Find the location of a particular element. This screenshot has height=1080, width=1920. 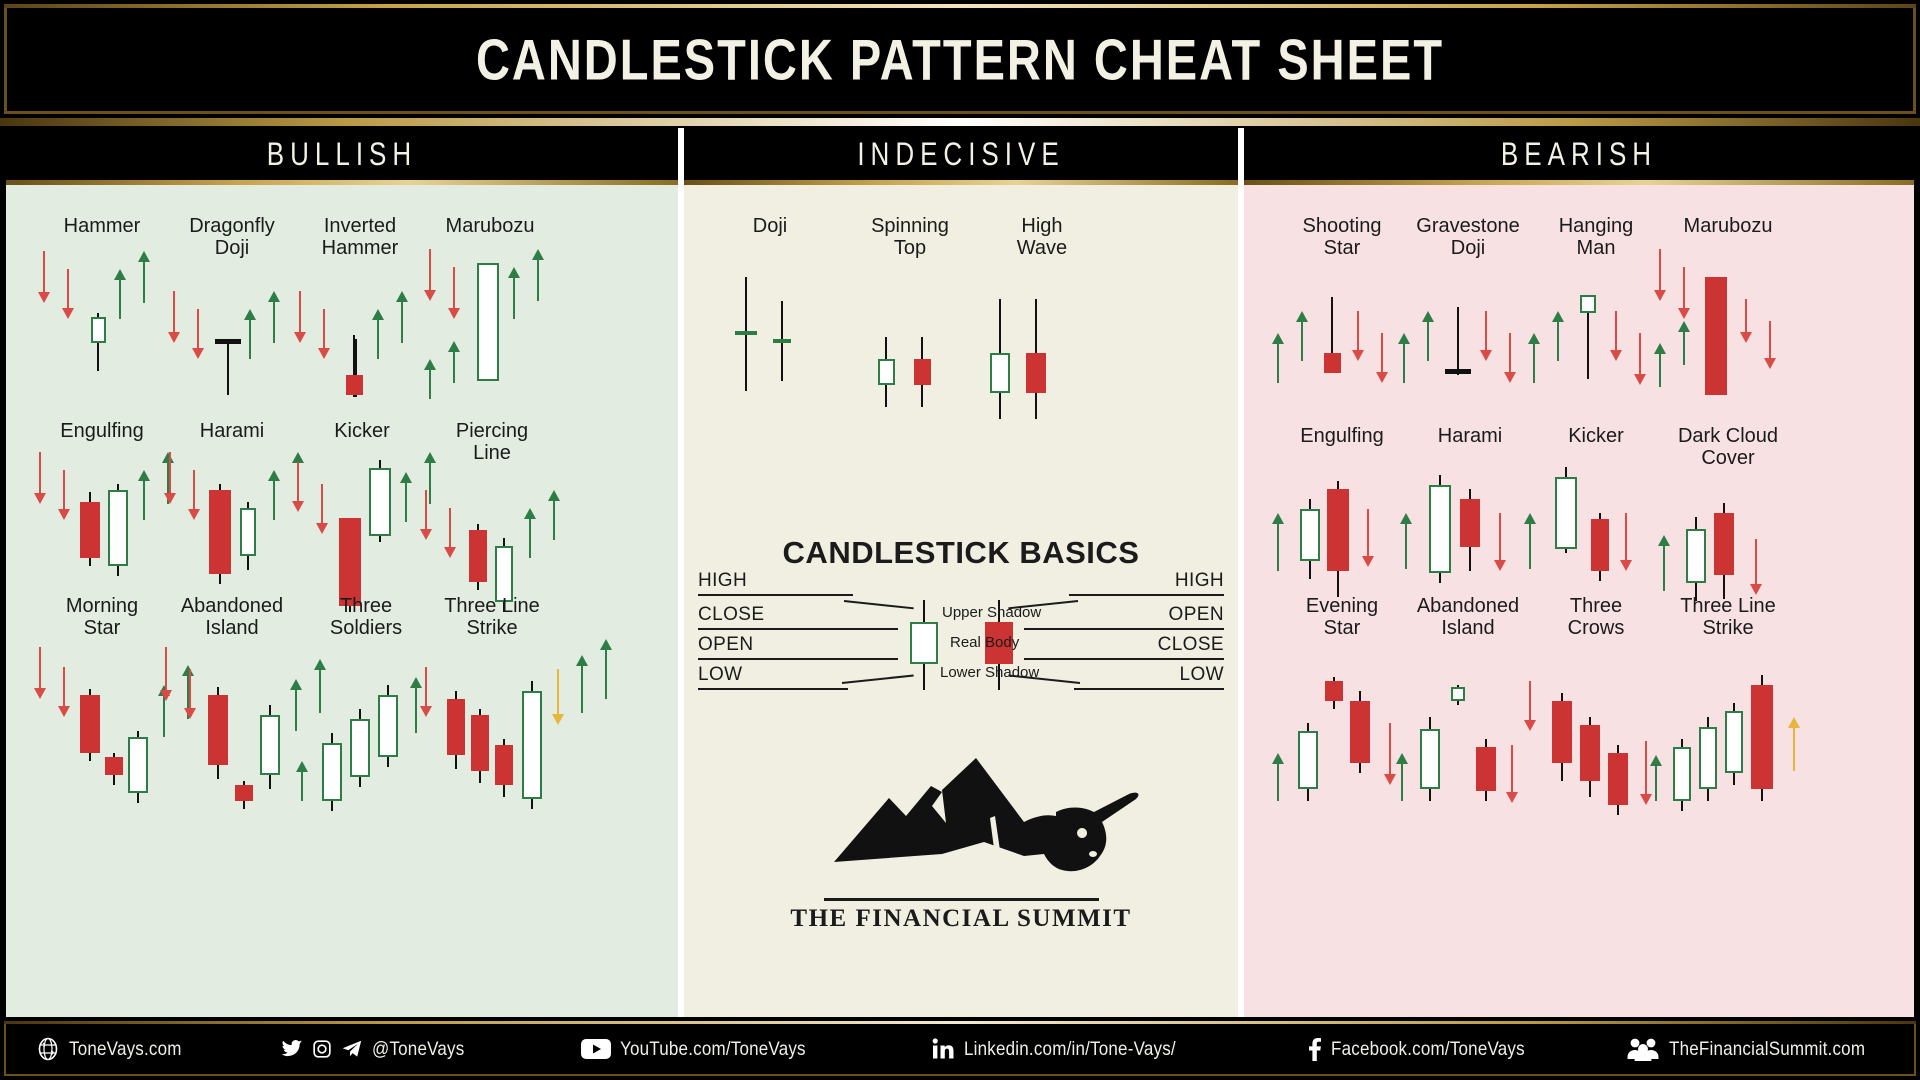

footer-label-summit: TheFinancialSummit.com is located at coordinates (1767, 1048).